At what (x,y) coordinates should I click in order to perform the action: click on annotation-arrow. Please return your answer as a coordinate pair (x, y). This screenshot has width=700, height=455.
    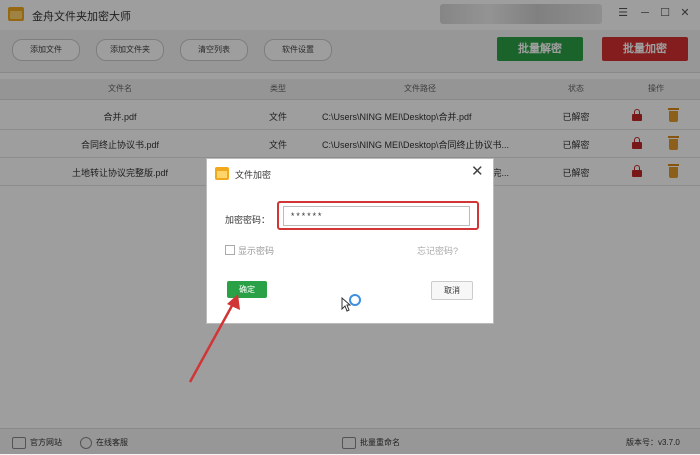
    Looking at the image, I should click on (214, 338).